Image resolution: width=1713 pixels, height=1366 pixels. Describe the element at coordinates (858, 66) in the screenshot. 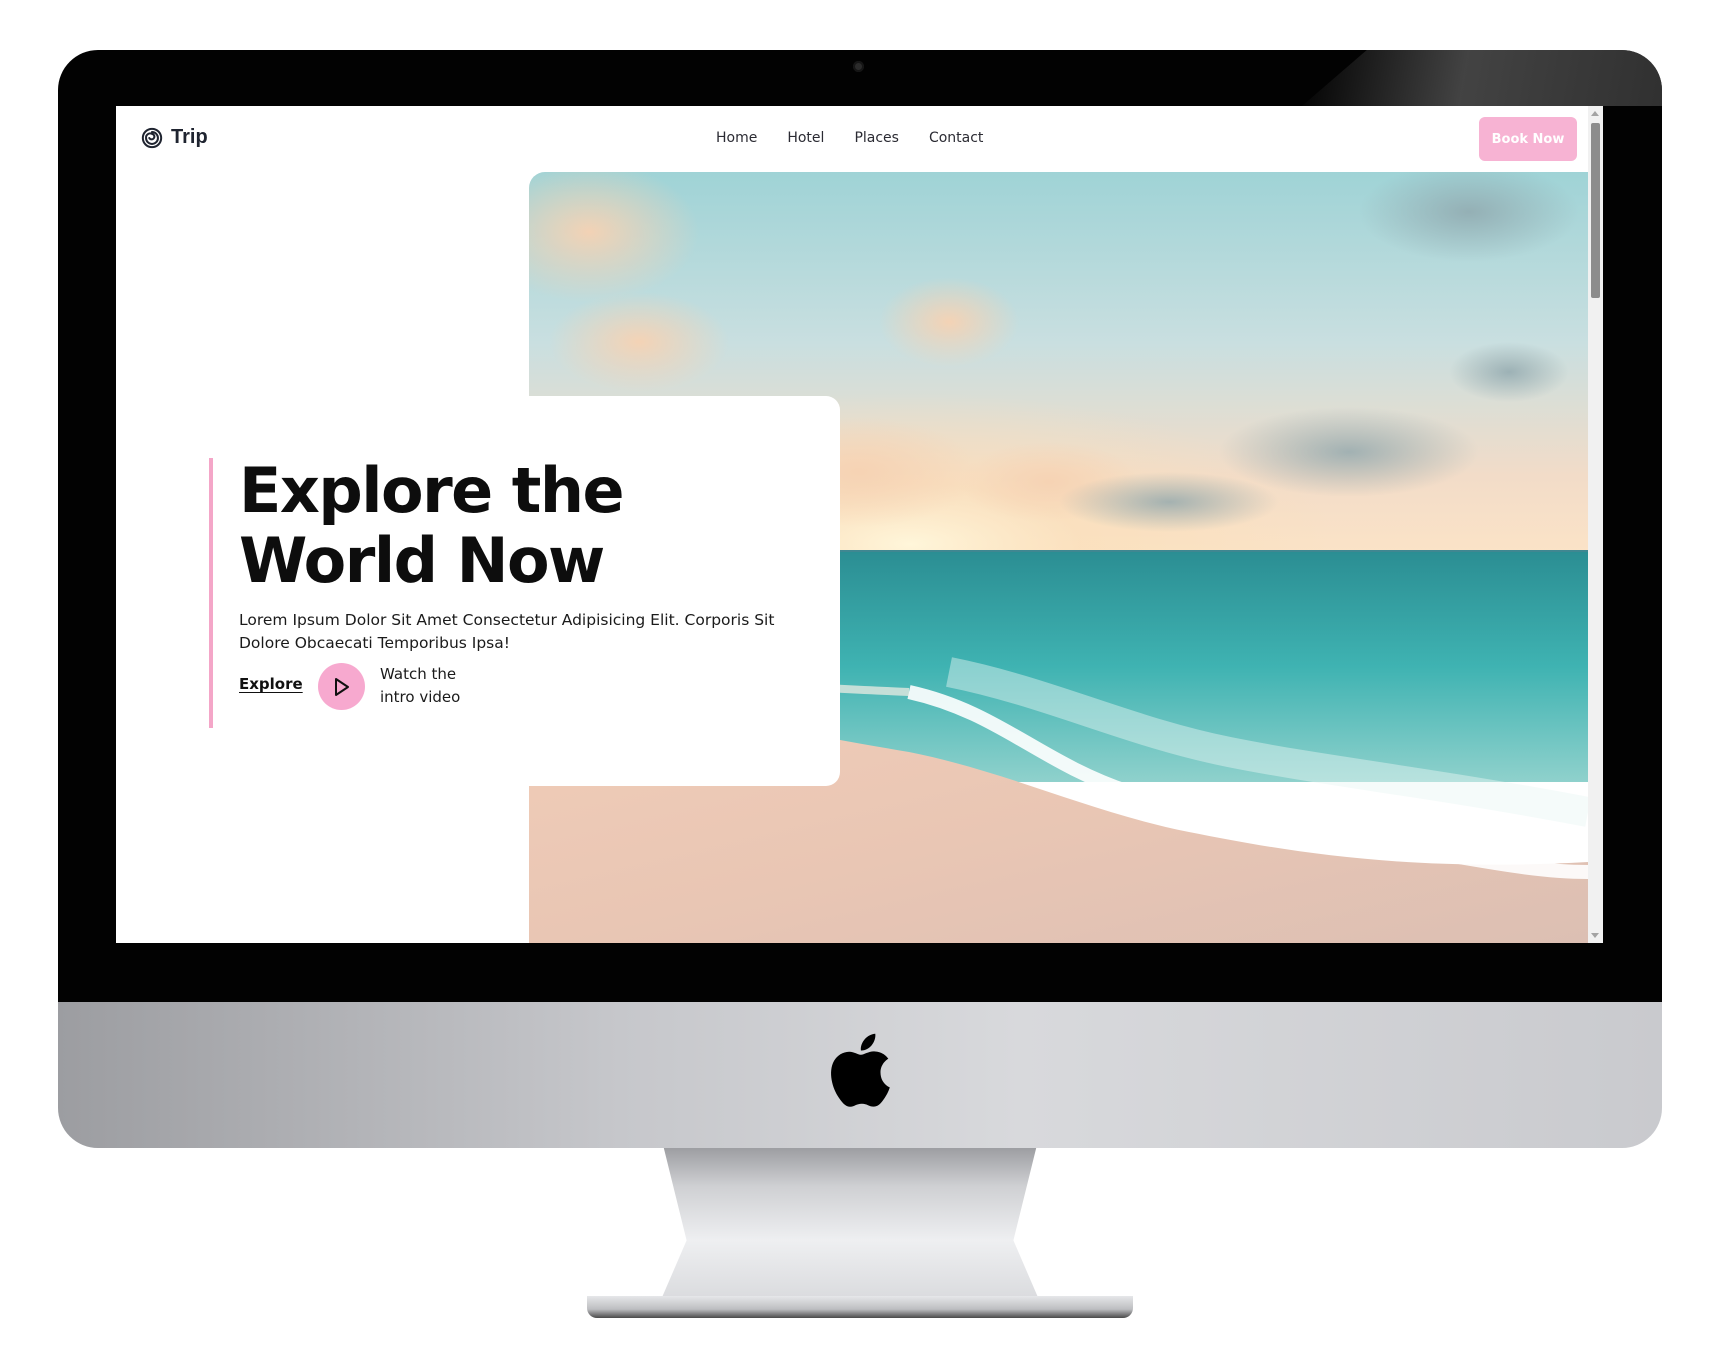

I see `webcam` at that location.